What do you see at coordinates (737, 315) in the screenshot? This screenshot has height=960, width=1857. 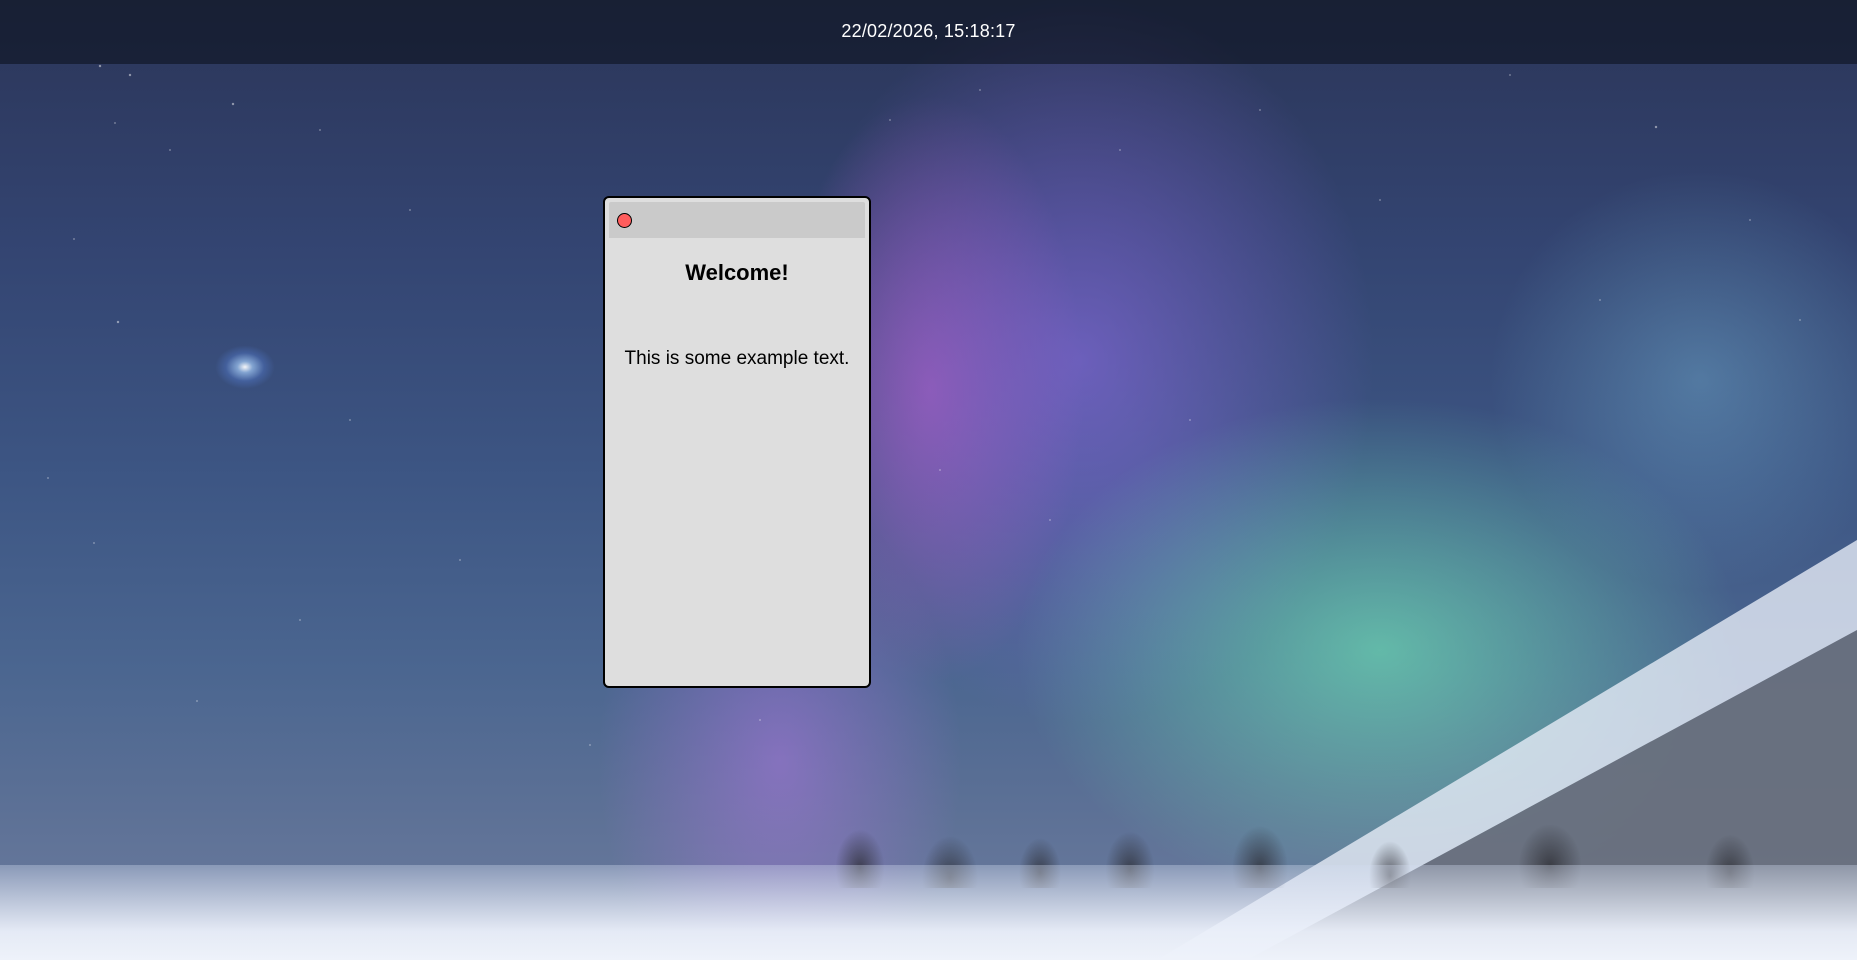 I see `window-content: Welcome! This is some example text.` at bounding box center [737, 315].